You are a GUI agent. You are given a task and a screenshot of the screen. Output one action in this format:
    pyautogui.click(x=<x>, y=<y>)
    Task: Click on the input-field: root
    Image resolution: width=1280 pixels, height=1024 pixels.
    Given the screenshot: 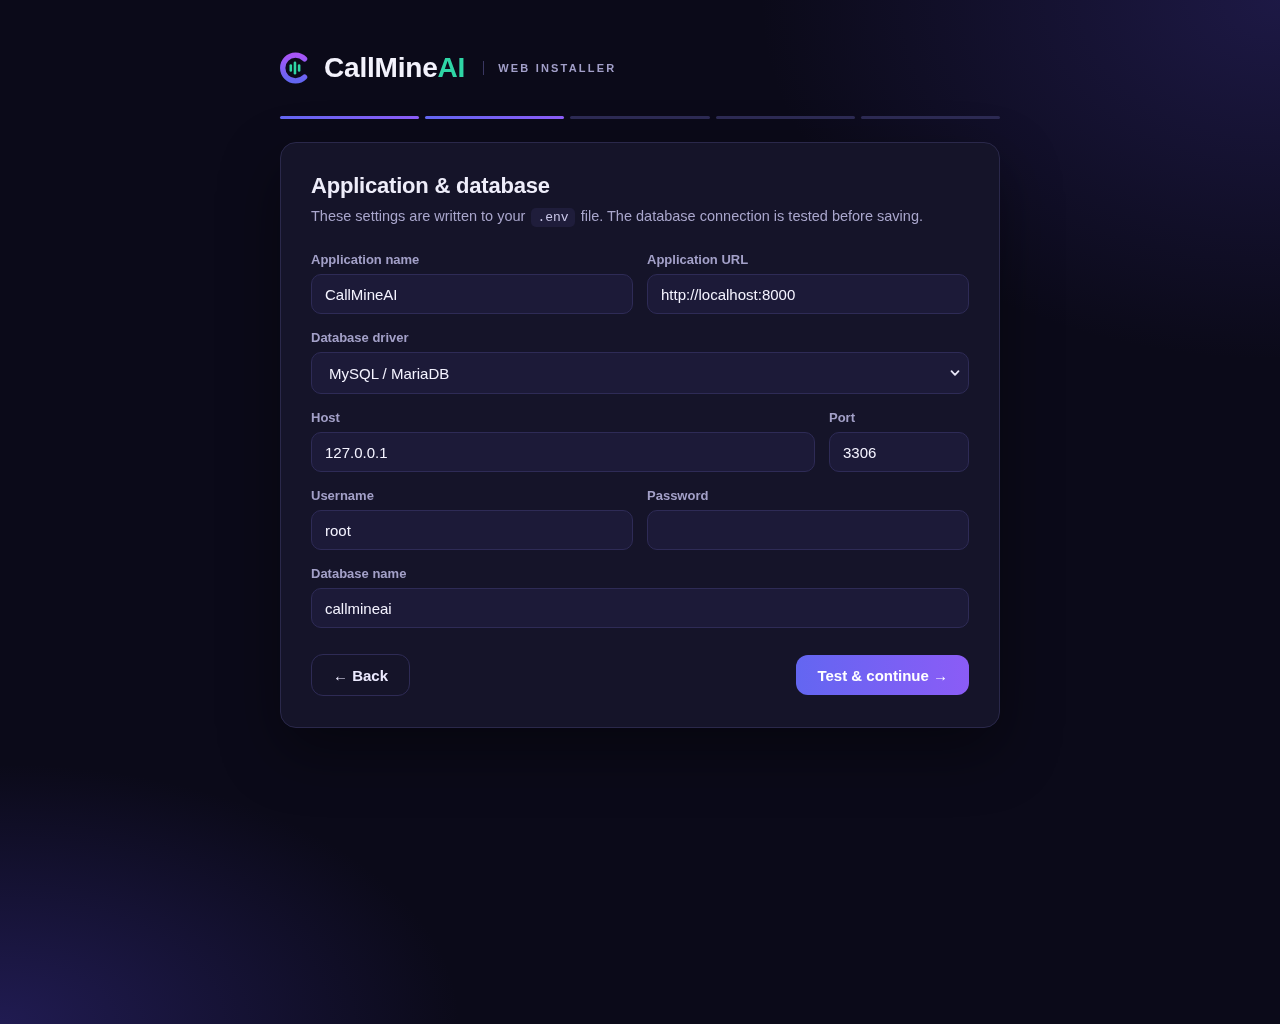 What is the action you would take?
    pyautogui.click(x=472, y=530)
    